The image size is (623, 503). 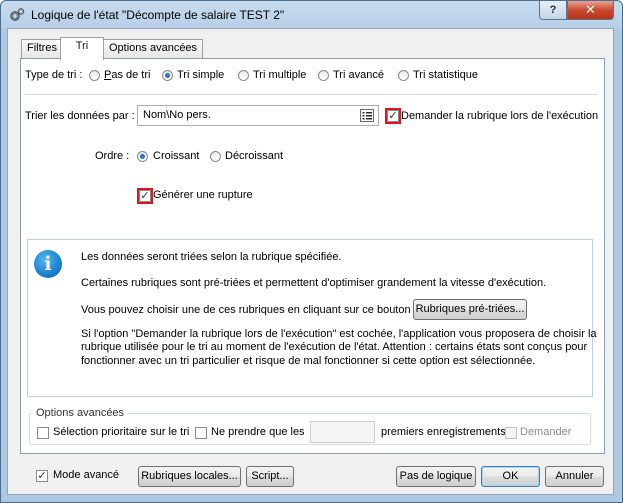 What do you see at coordinates (323, 75) in the screenshot?
I see `radio-tri-avance` at bounding box center [323, 75].